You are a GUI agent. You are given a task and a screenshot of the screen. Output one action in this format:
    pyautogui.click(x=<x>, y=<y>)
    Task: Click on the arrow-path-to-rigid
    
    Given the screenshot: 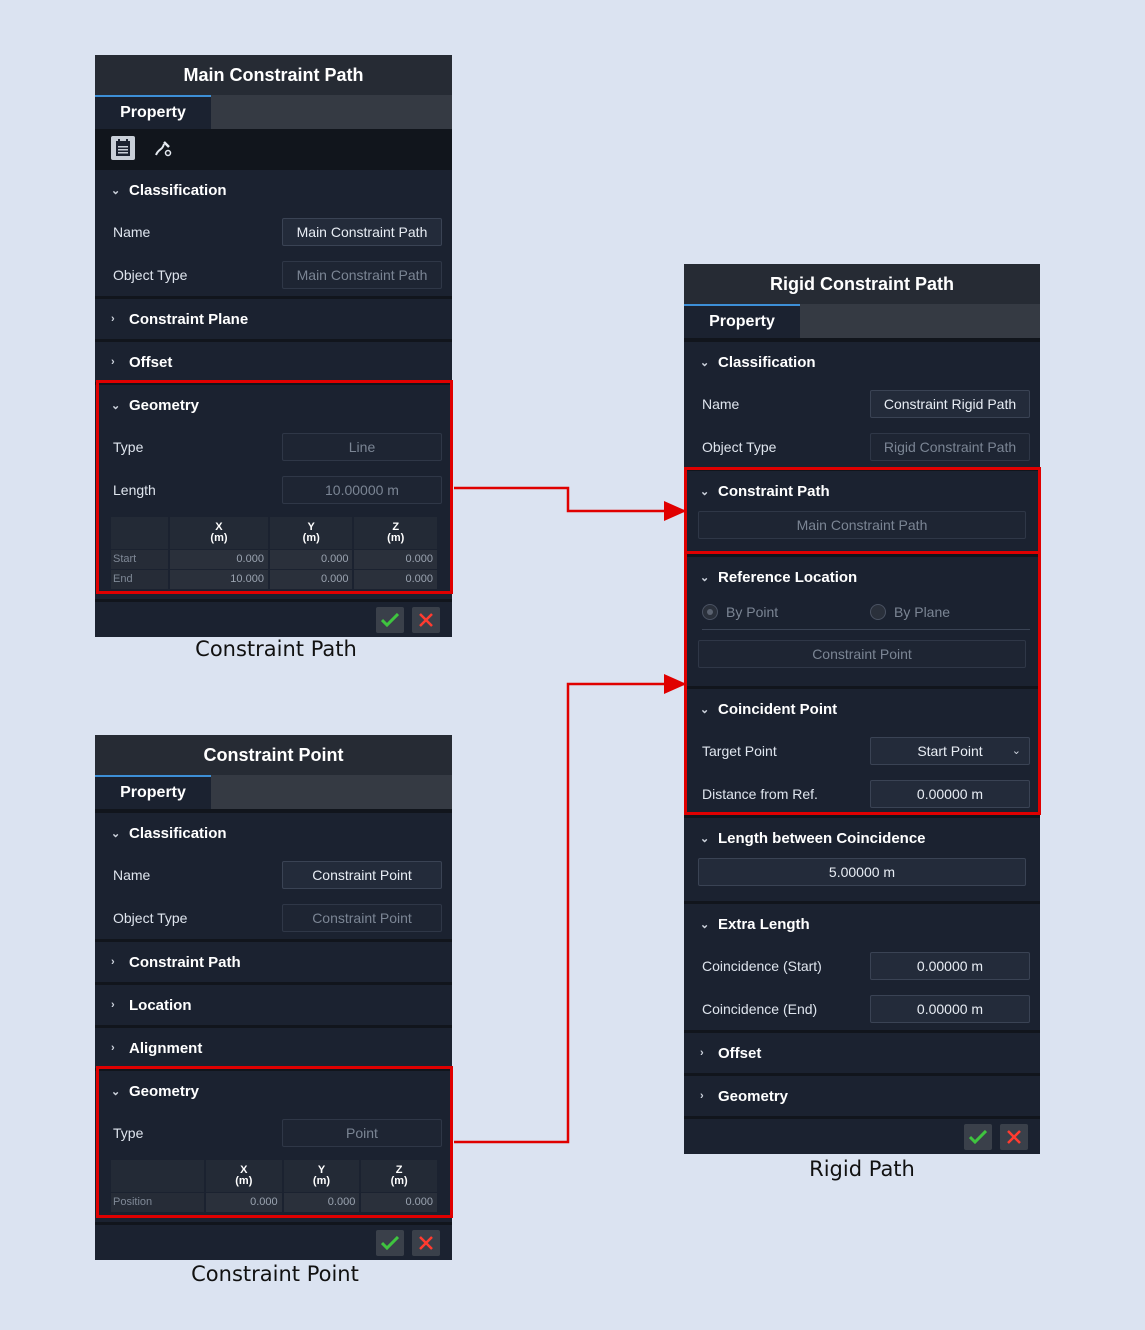 What is the action you would take?
    pyautogui.click(x=570, y=503)
    